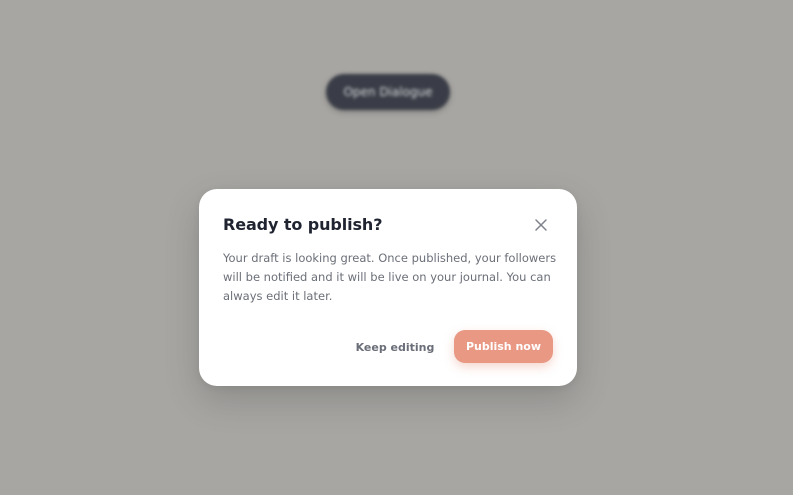  What do you see at coordinates (388, 92) in the screenshot?
I see `open-dialog-button: Open Dialogue` at bounding box center [388, 92].